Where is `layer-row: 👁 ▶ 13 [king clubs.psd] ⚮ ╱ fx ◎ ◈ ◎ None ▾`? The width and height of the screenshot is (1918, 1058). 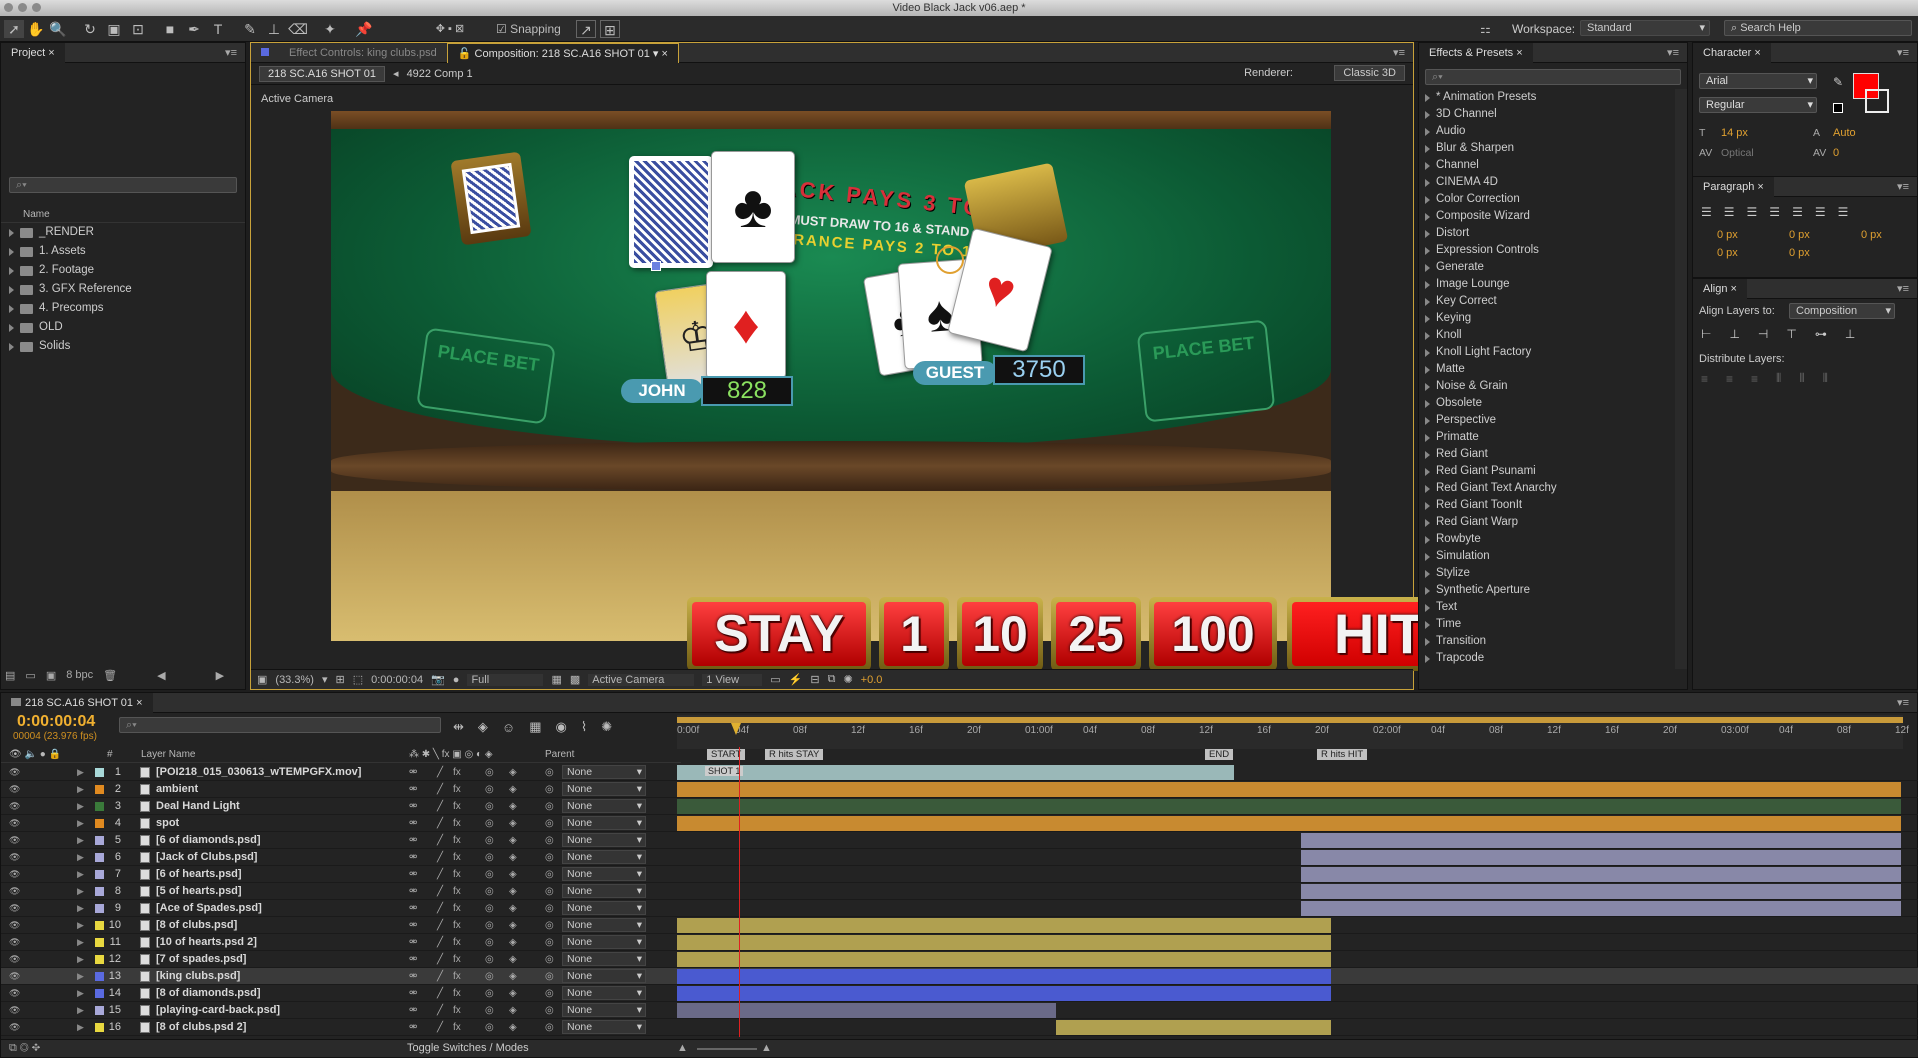
layer-row: 👁 ▶ 13 [king clubs.psd] ⚮ ╱ fx ◎ ◈ ◎ None ▾ is located at coordinates (959, 976).